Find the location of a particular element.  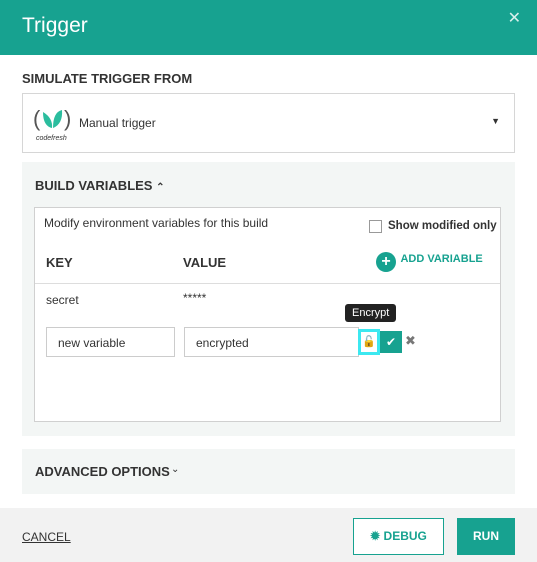

trigger-select: () codefresh Manual trigger ▼ is located at coordinates (268, 123).